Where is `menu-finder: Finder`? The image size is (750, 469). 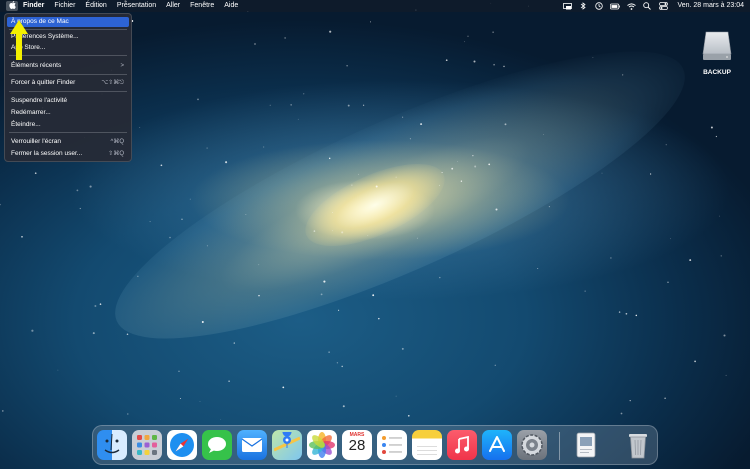 menu-finder: Finder is located at coordinates (33, 6).